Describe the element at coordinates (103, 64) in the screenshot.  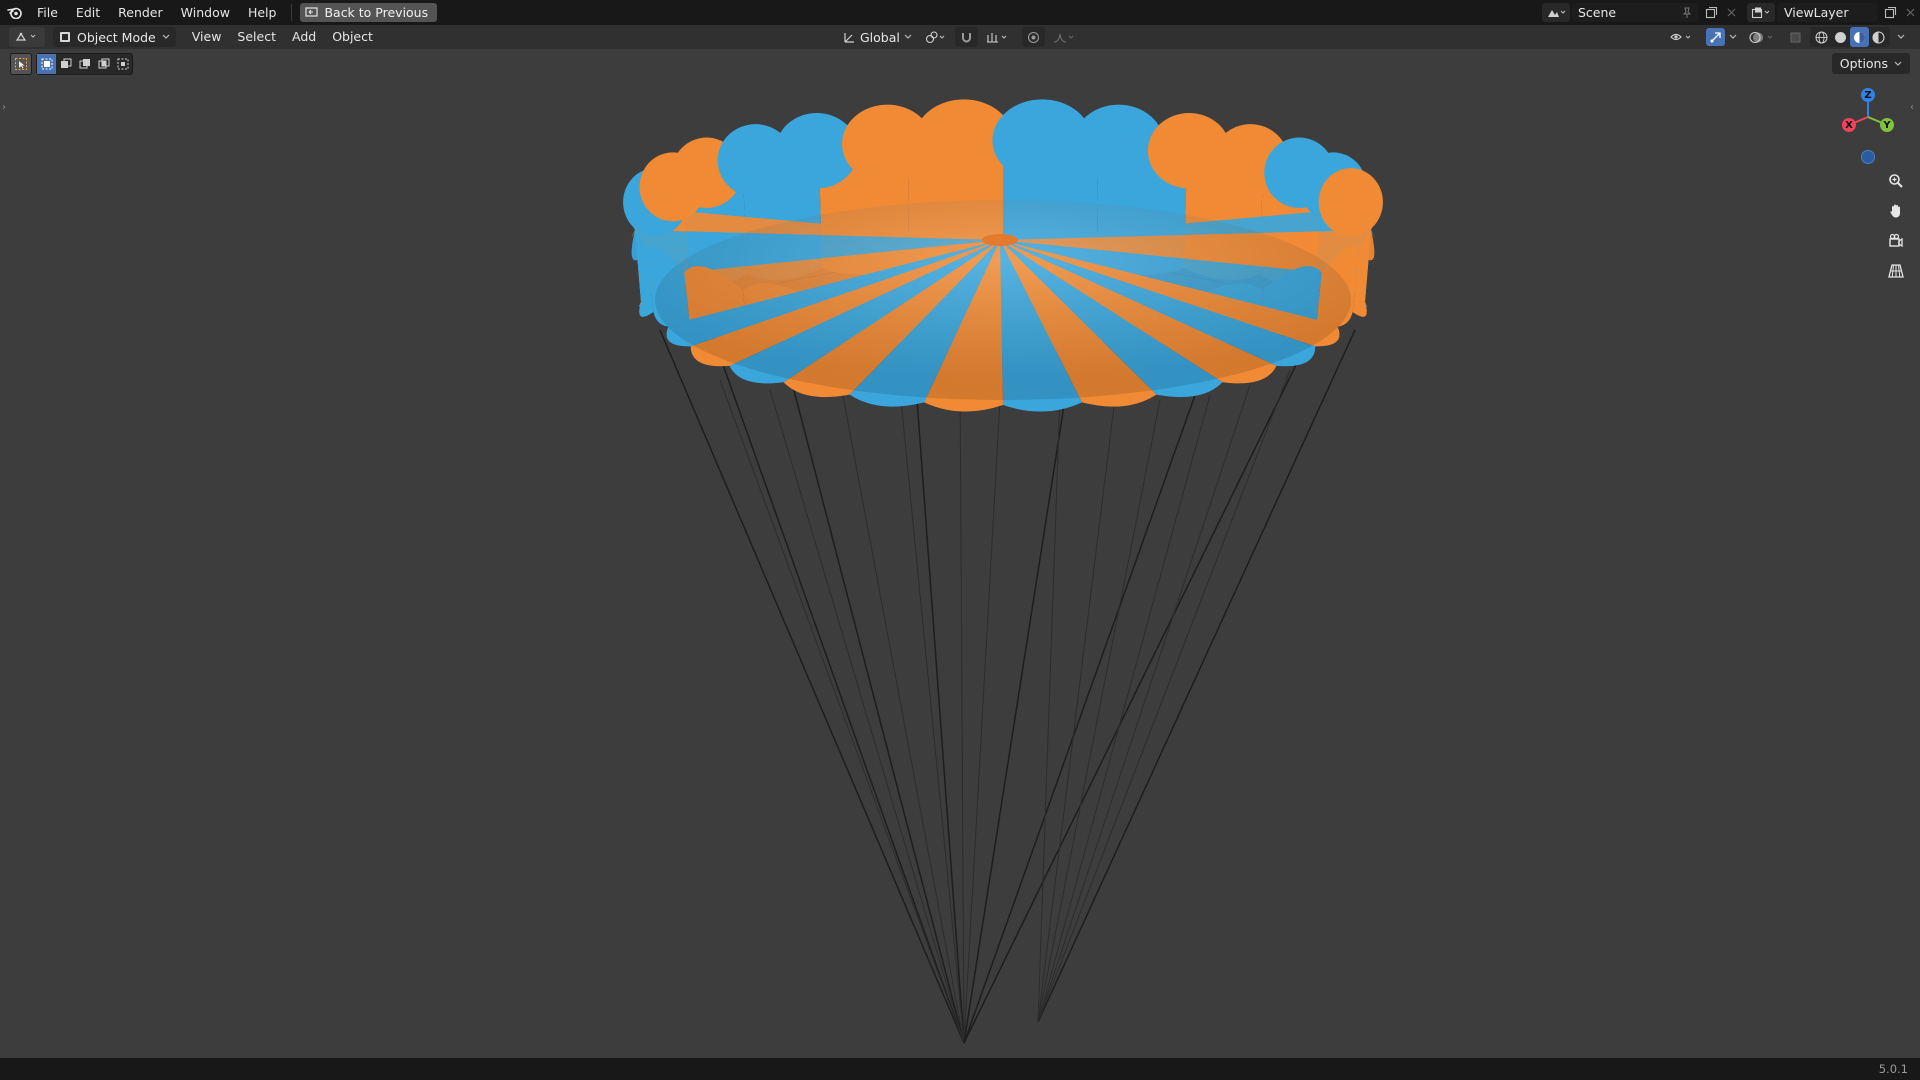
I see `select-invert-mode` at that location.